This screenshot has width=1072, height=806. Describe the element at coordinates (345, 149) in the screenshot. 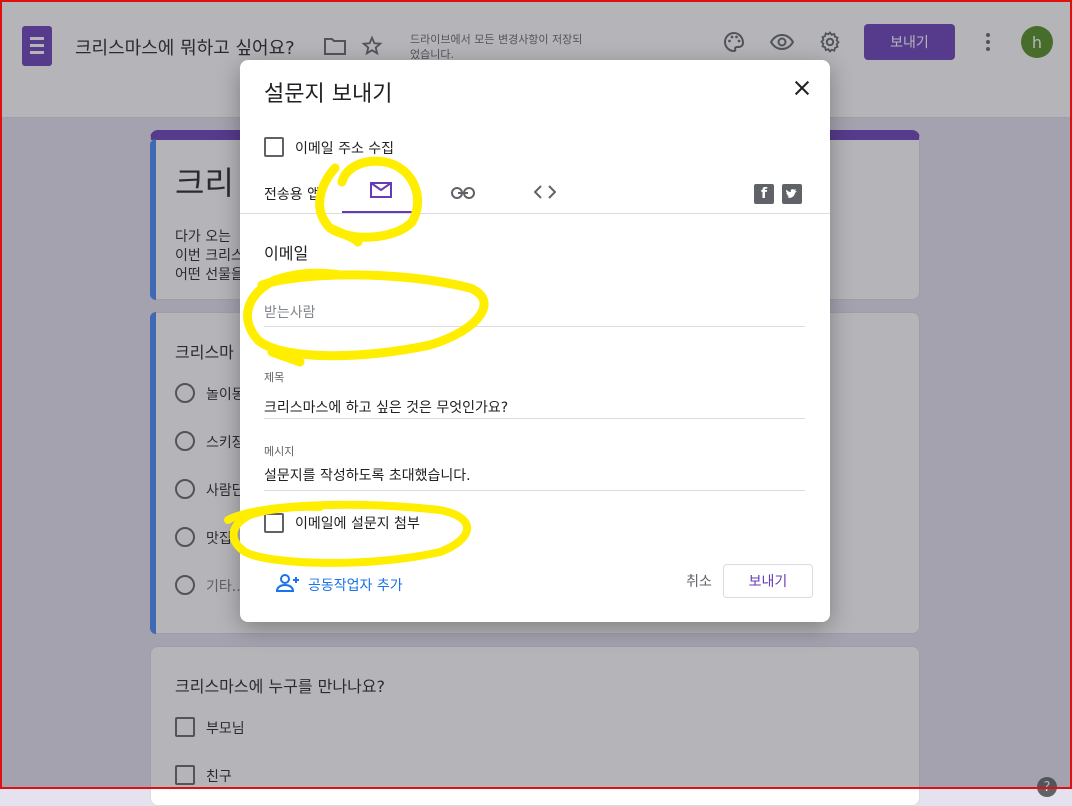

I see `collect-email-label: 이메일 주소 수집` at that location.